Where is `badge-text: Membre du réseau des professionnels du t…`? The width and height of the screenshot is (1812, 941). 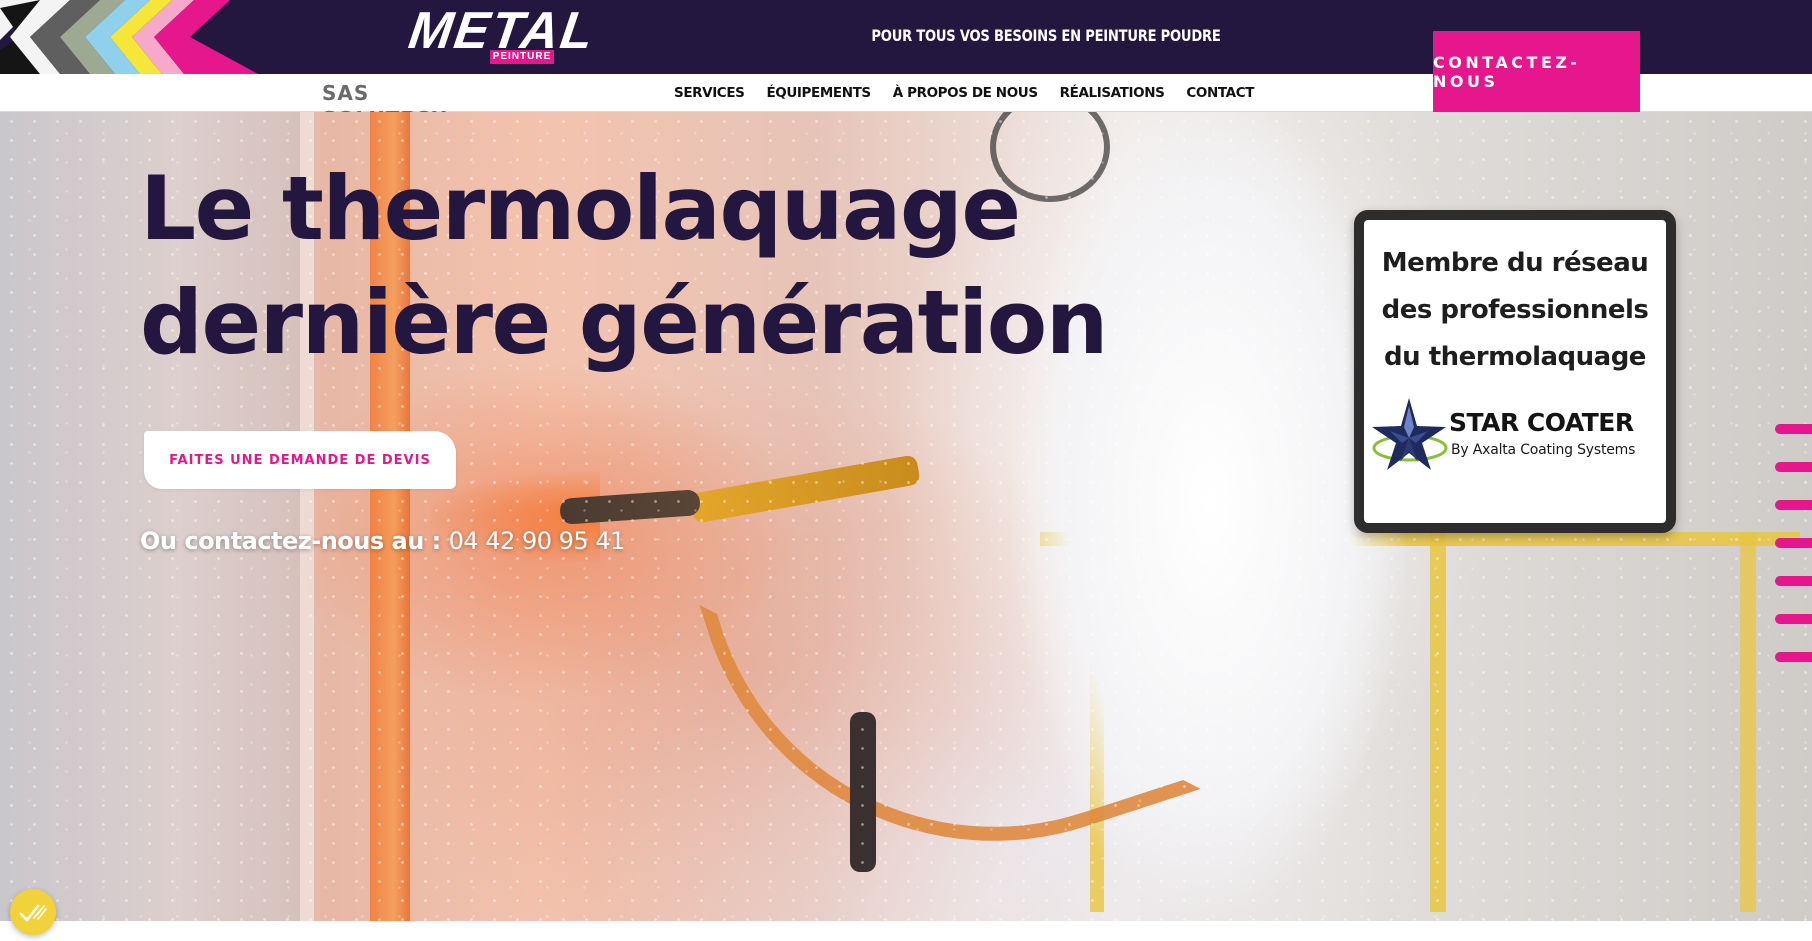 badge-text: Membre du réseau des professionnels du t… is located at coordinates (1515, 310).